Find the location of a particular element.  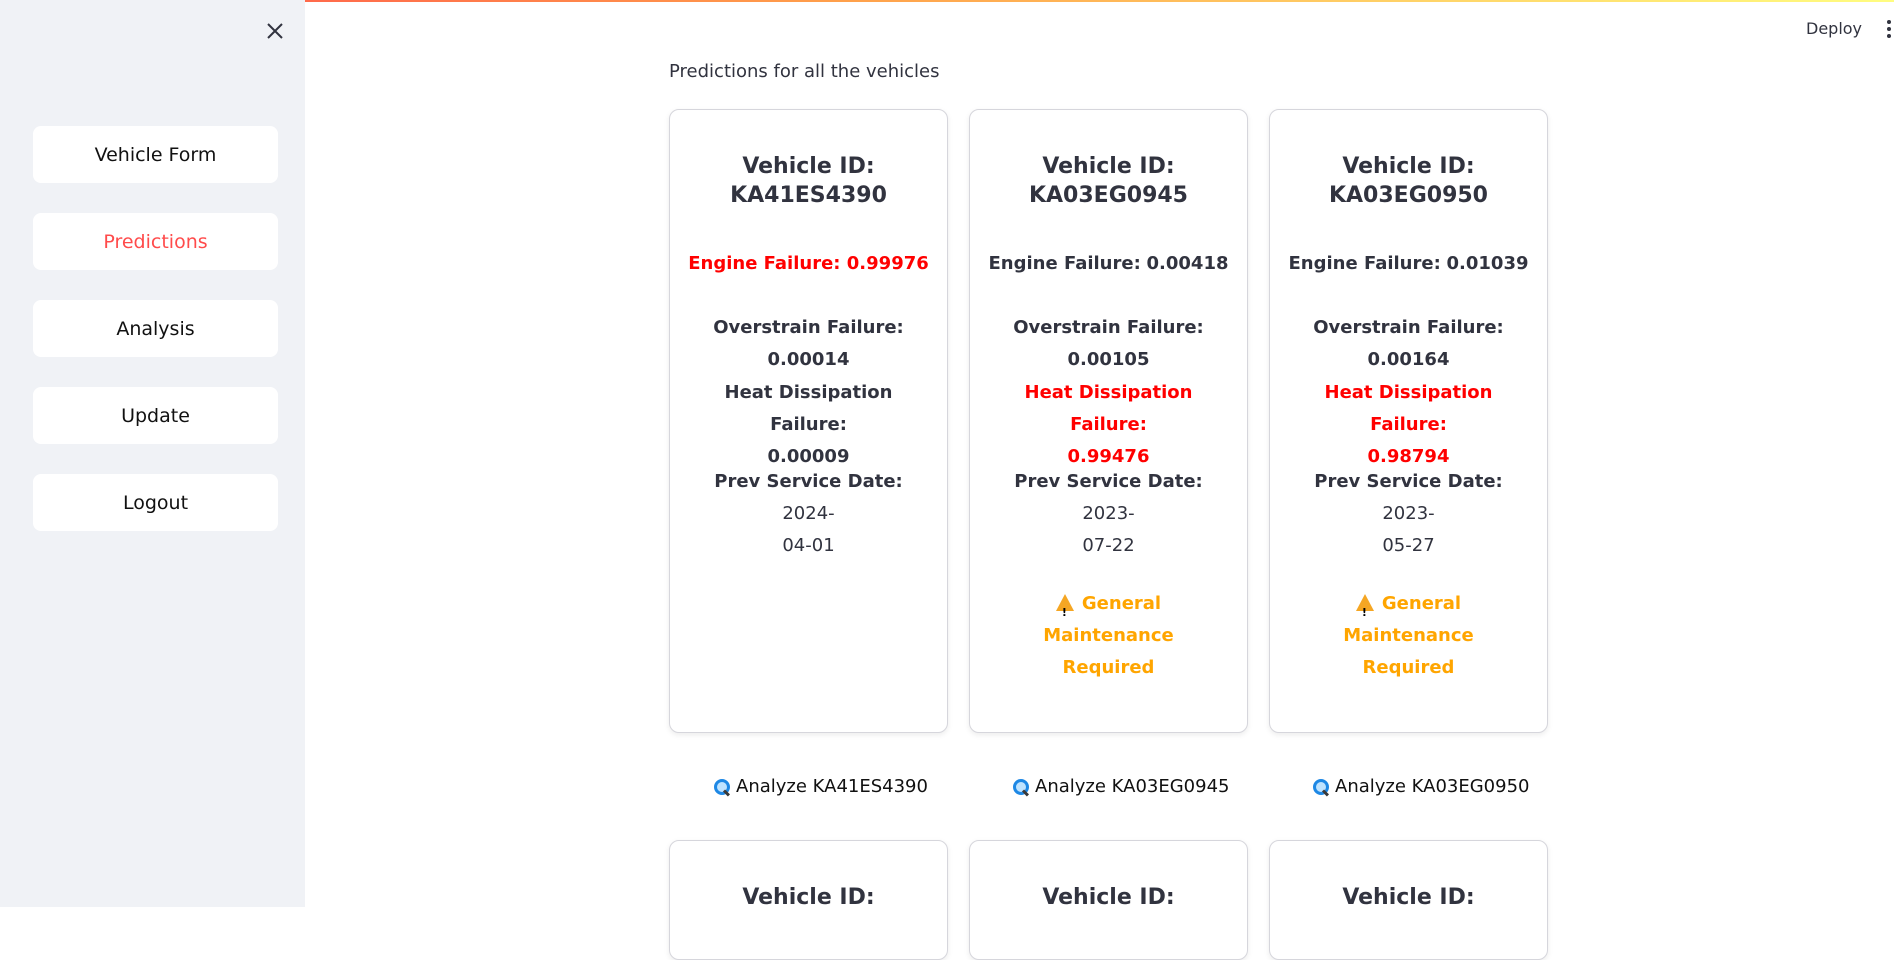

card-title: Vehicle ID: KA03EG0945 is located at coordinates (1108, 181).